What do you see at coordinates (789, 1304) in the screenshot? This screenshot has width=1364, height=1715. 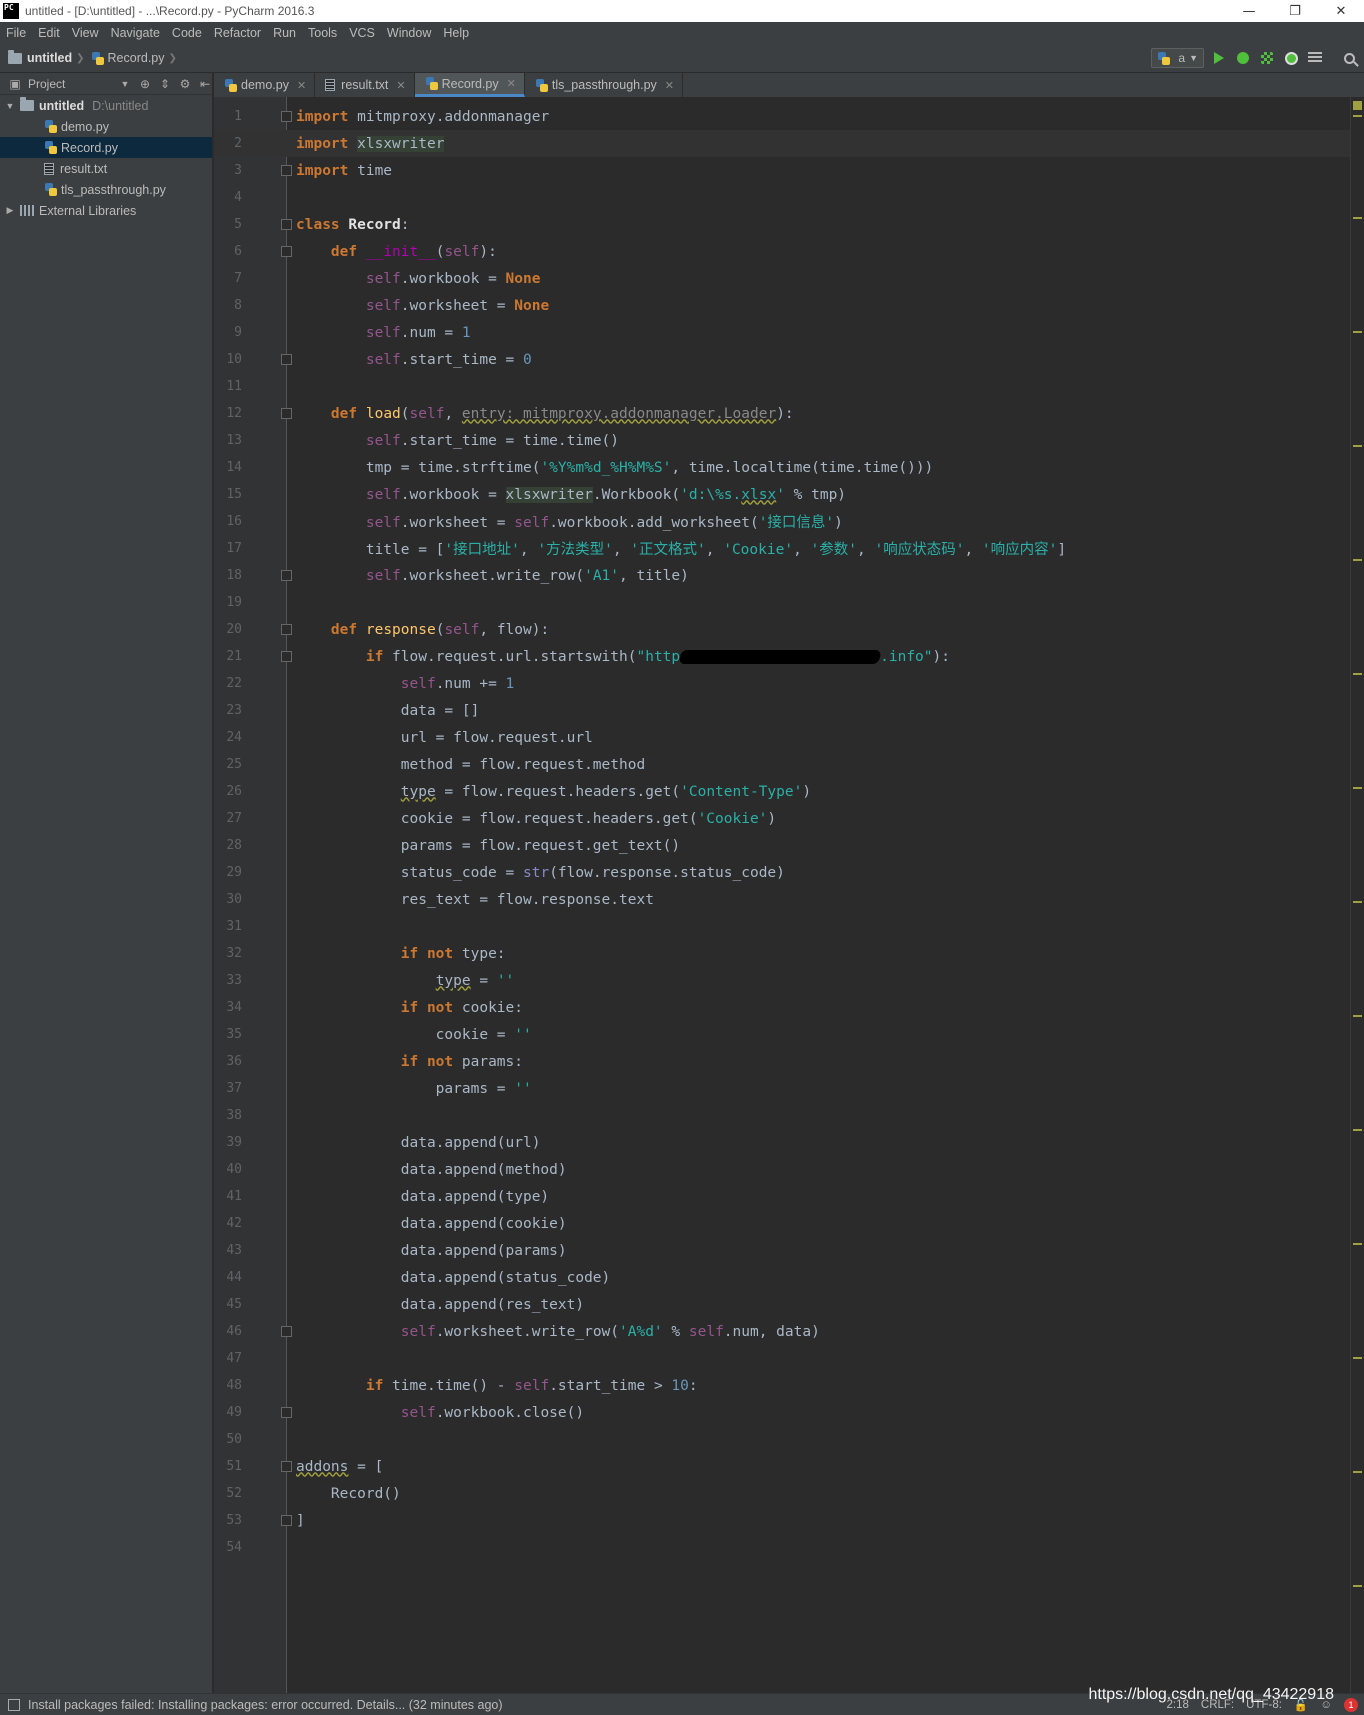 I see `code-line: 45 data.append(res_text)` at bounding box center [789, 1304].